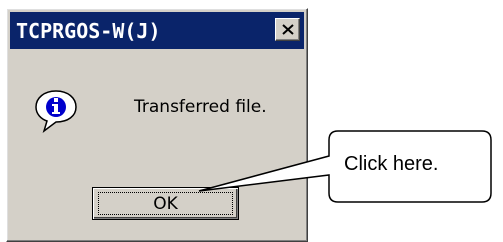 This screenshot has height=242, width=503. I want to click on info-icon, so click(56, 111).